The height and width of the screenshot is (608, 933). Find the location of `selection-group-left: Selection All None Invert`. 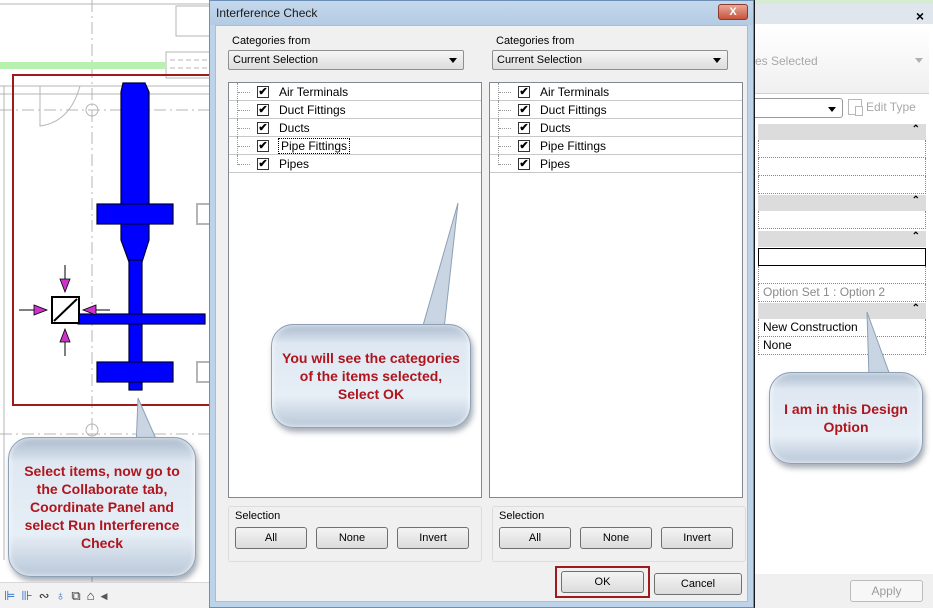

selection-group-left: Selection All None Invert is located at coordinates (355, 534).